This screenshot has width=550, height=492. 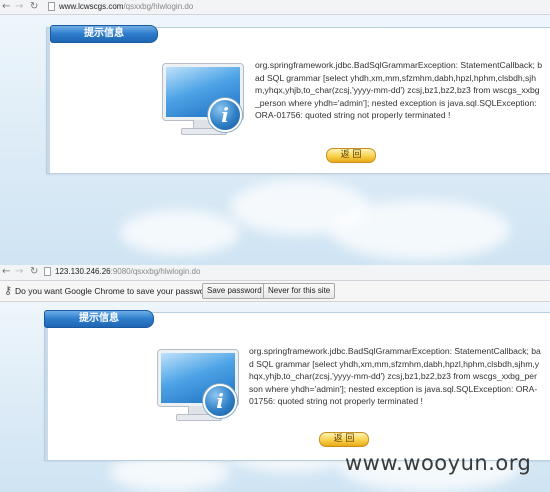 What do you see at coordinates (91, 6) in the screenshot?
I see `url-host: www.lcwscgs.com` at bounding box center [91, 6].